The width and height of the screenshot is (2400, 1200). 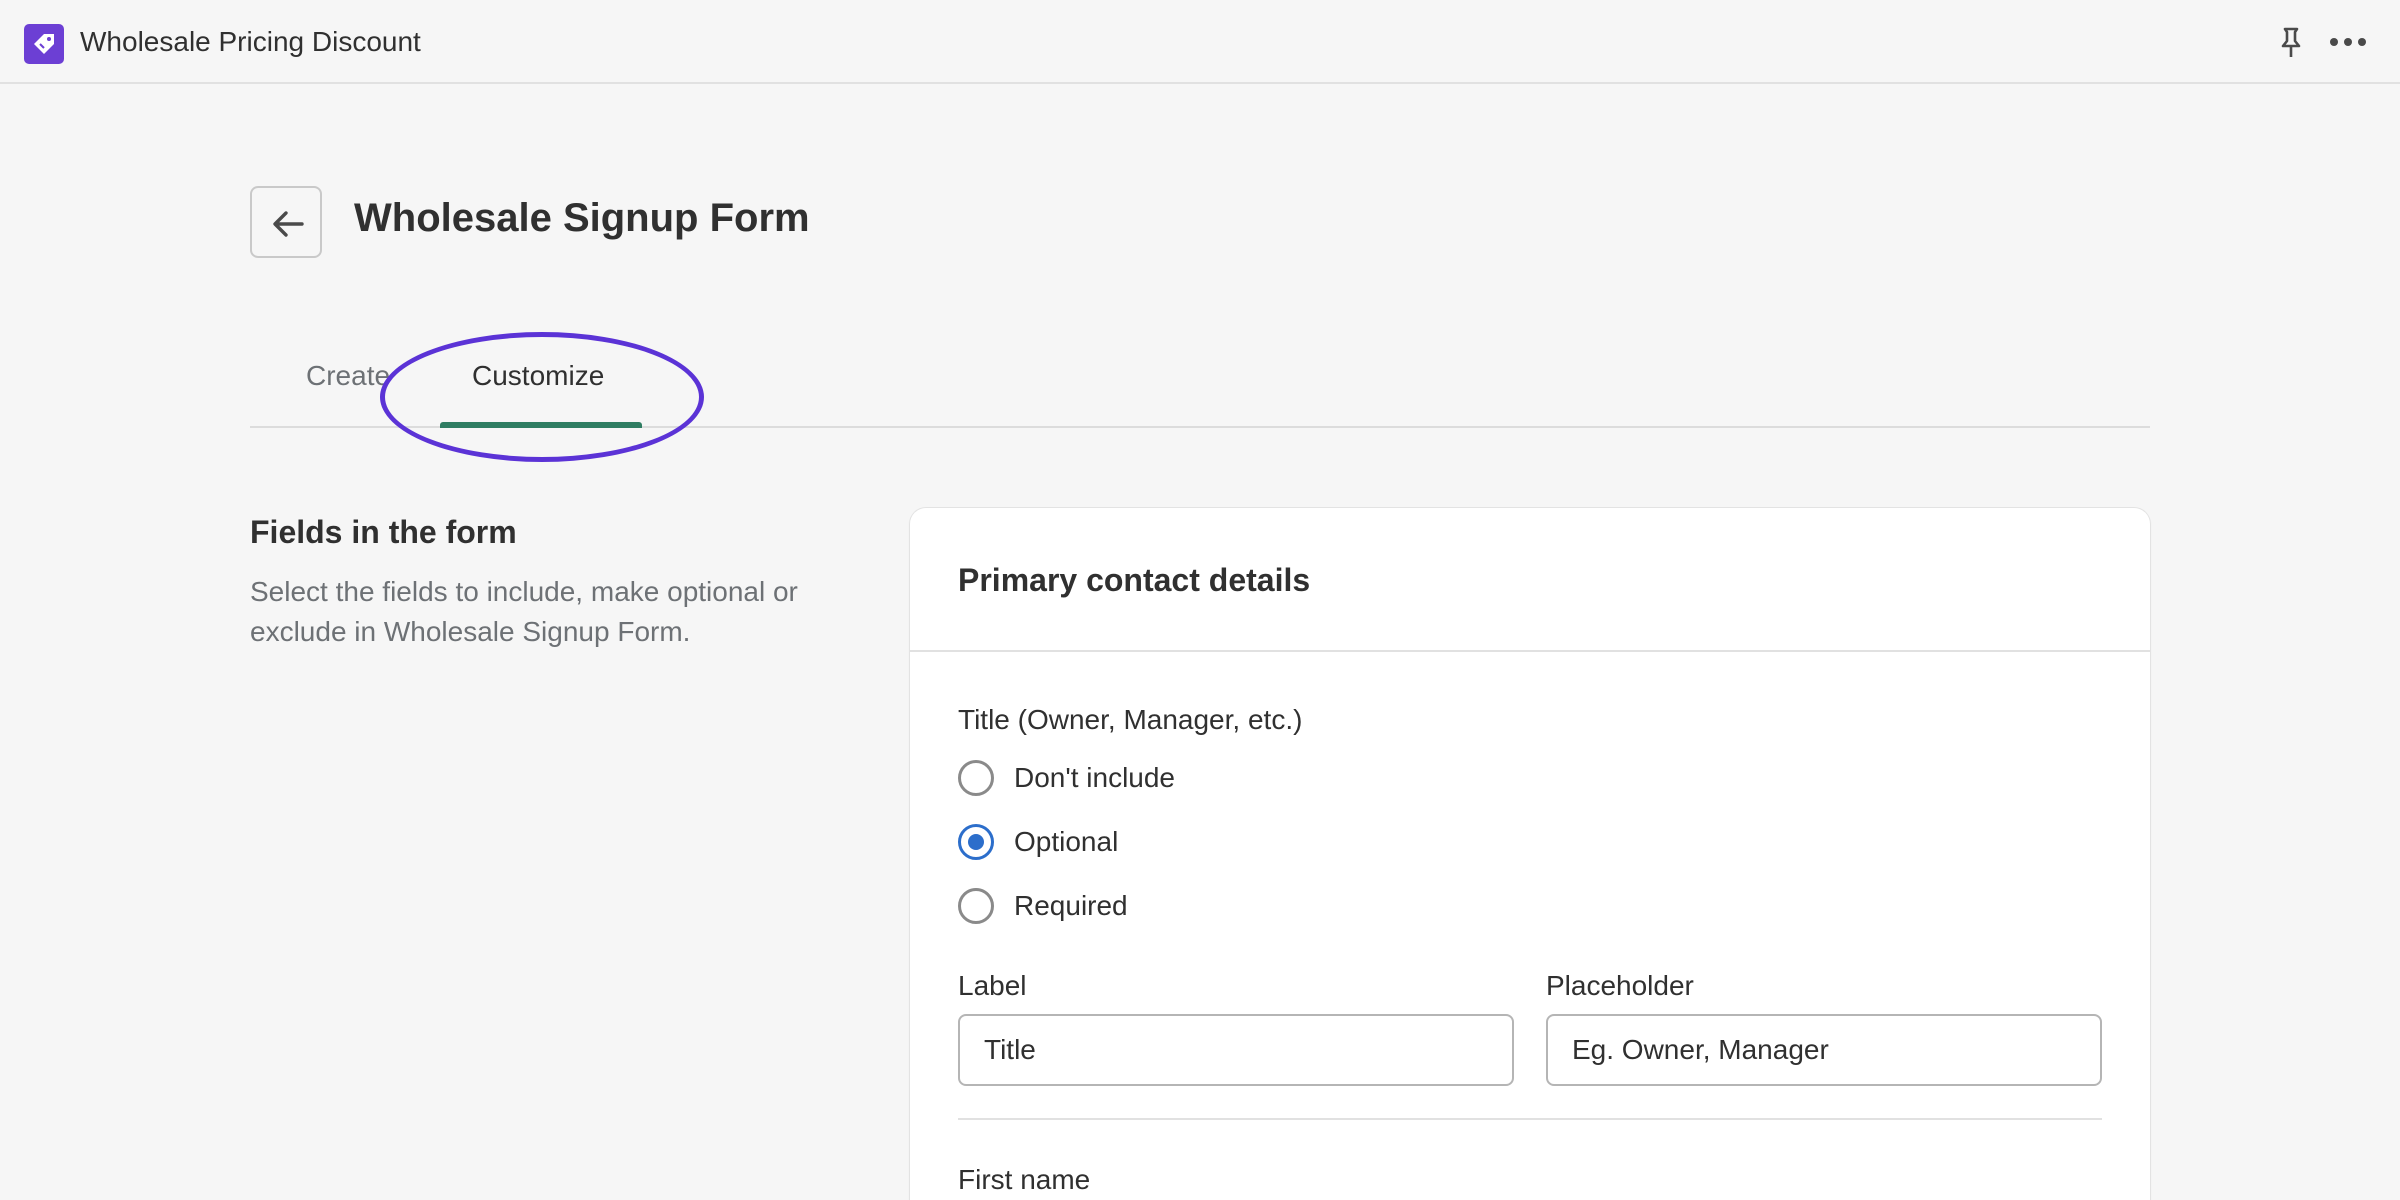 What do you see at coordinates (976, 842) in the screenshot?
I see `radio-button-checked` at bounding box center [976, 842].